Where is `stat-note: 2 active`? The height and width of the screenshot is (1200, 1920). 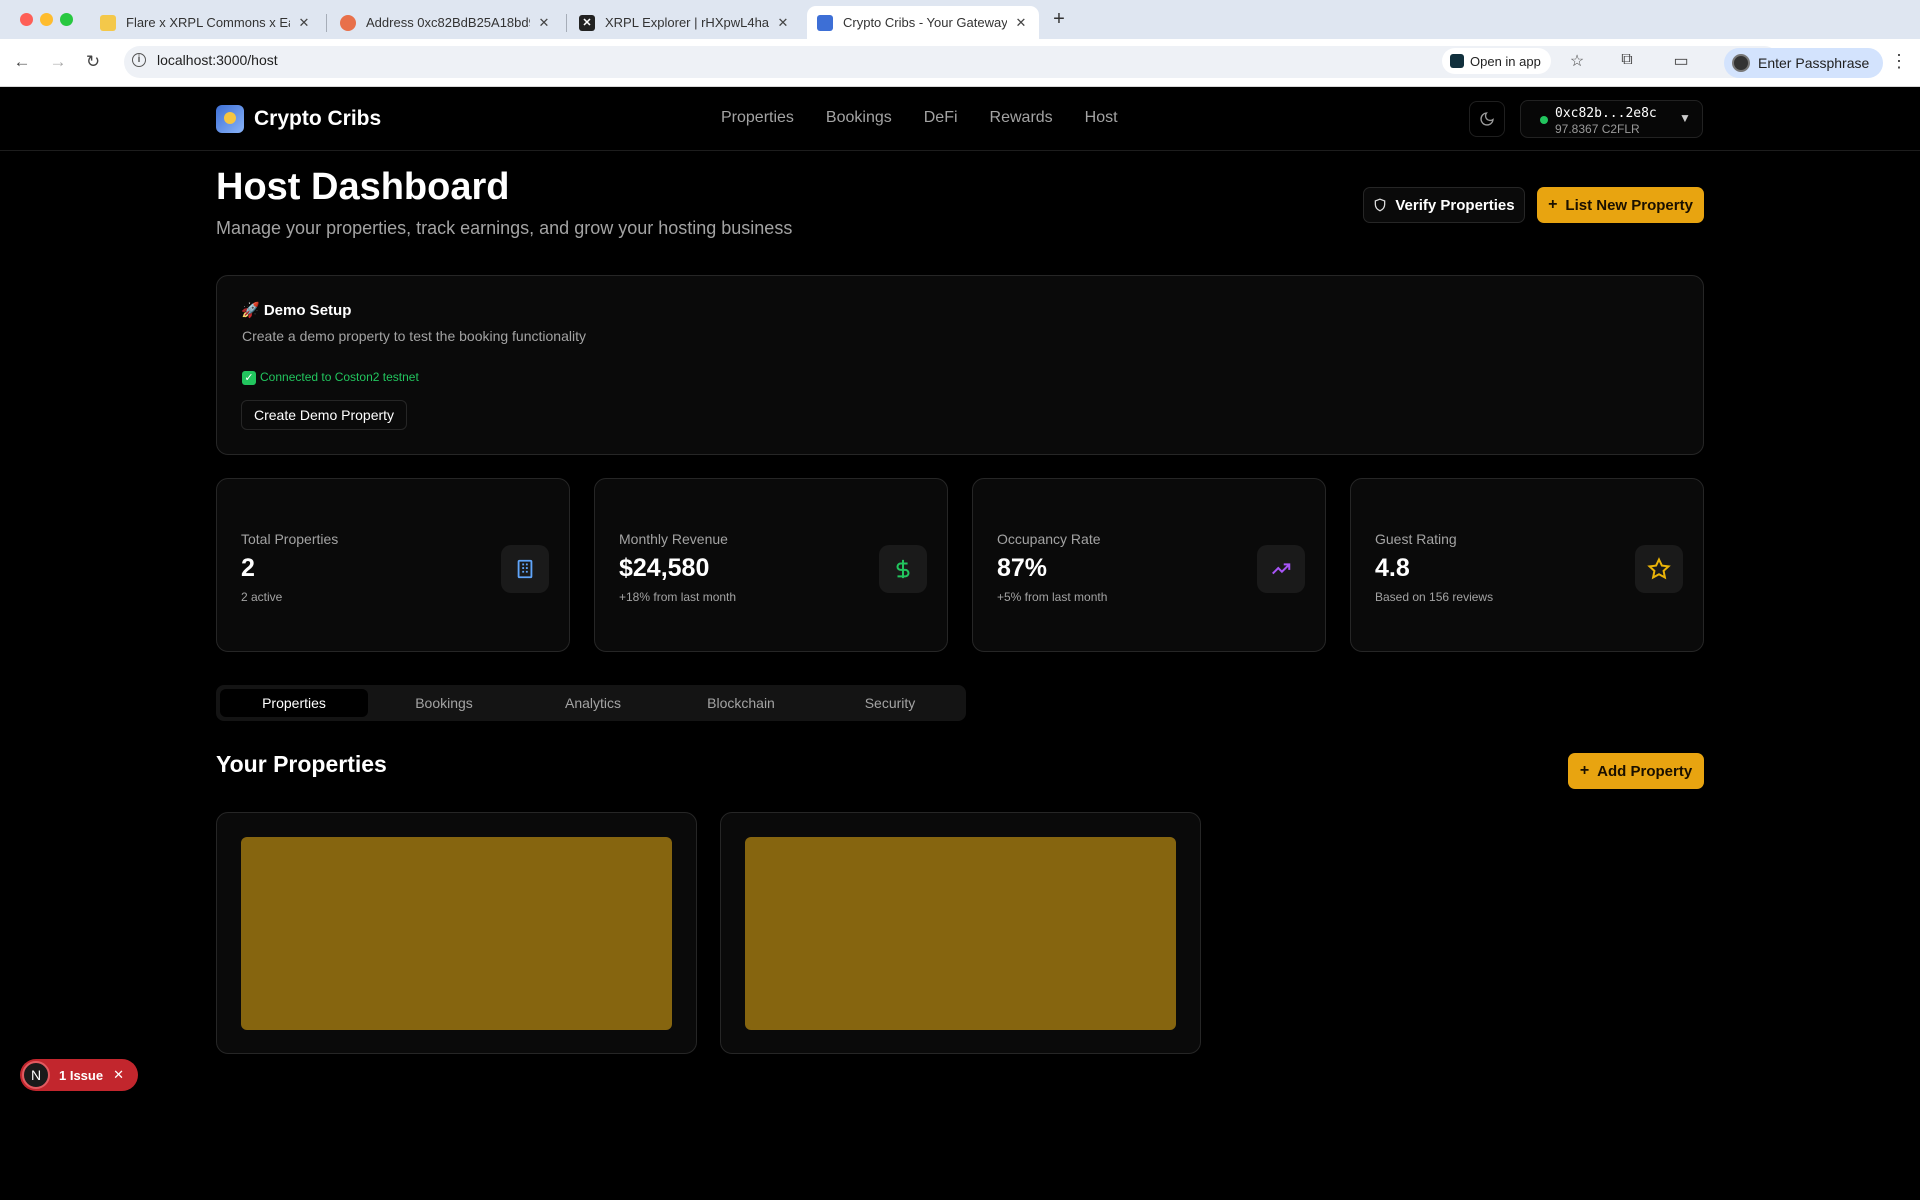 stat-note: 2 active is located at coordinates (262, 597).